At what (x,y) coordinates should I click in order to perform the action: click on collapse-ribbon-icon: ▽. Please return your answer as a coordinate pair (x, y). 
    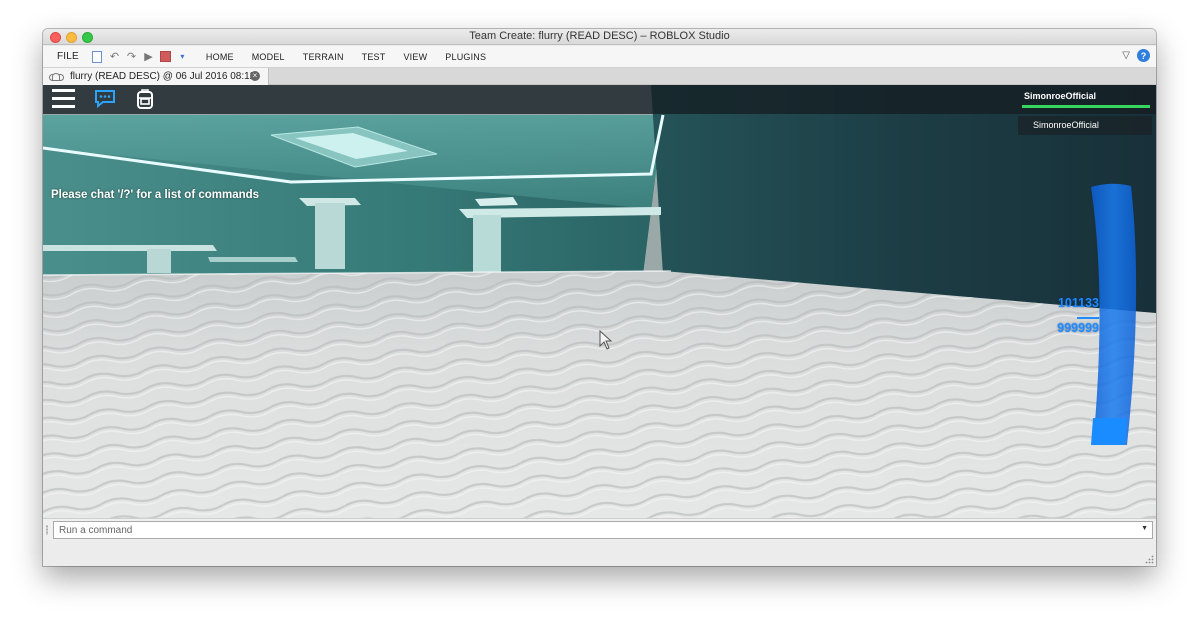
    Looking at the image, I should click on (1126, 55).